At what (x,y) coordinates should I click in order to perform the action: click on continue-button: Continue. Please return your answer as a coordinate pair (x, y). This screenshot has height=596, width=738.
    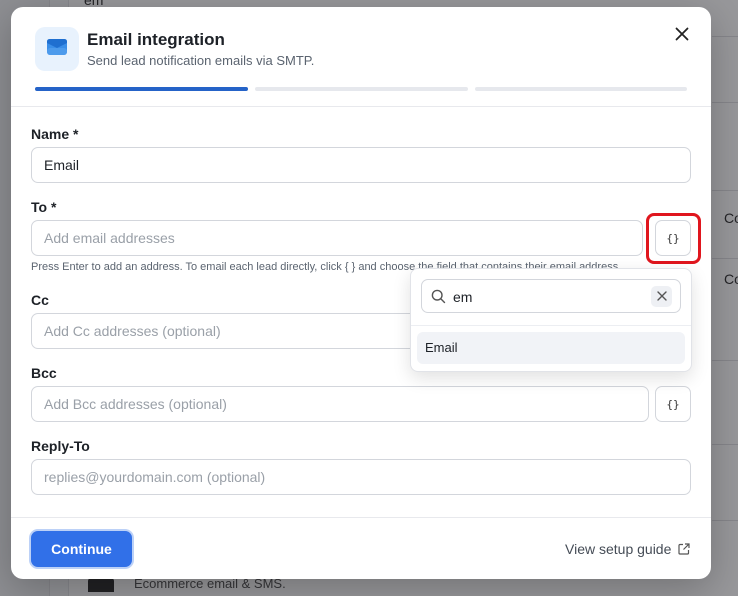
    Looking at the image, I should click on (81, 549).